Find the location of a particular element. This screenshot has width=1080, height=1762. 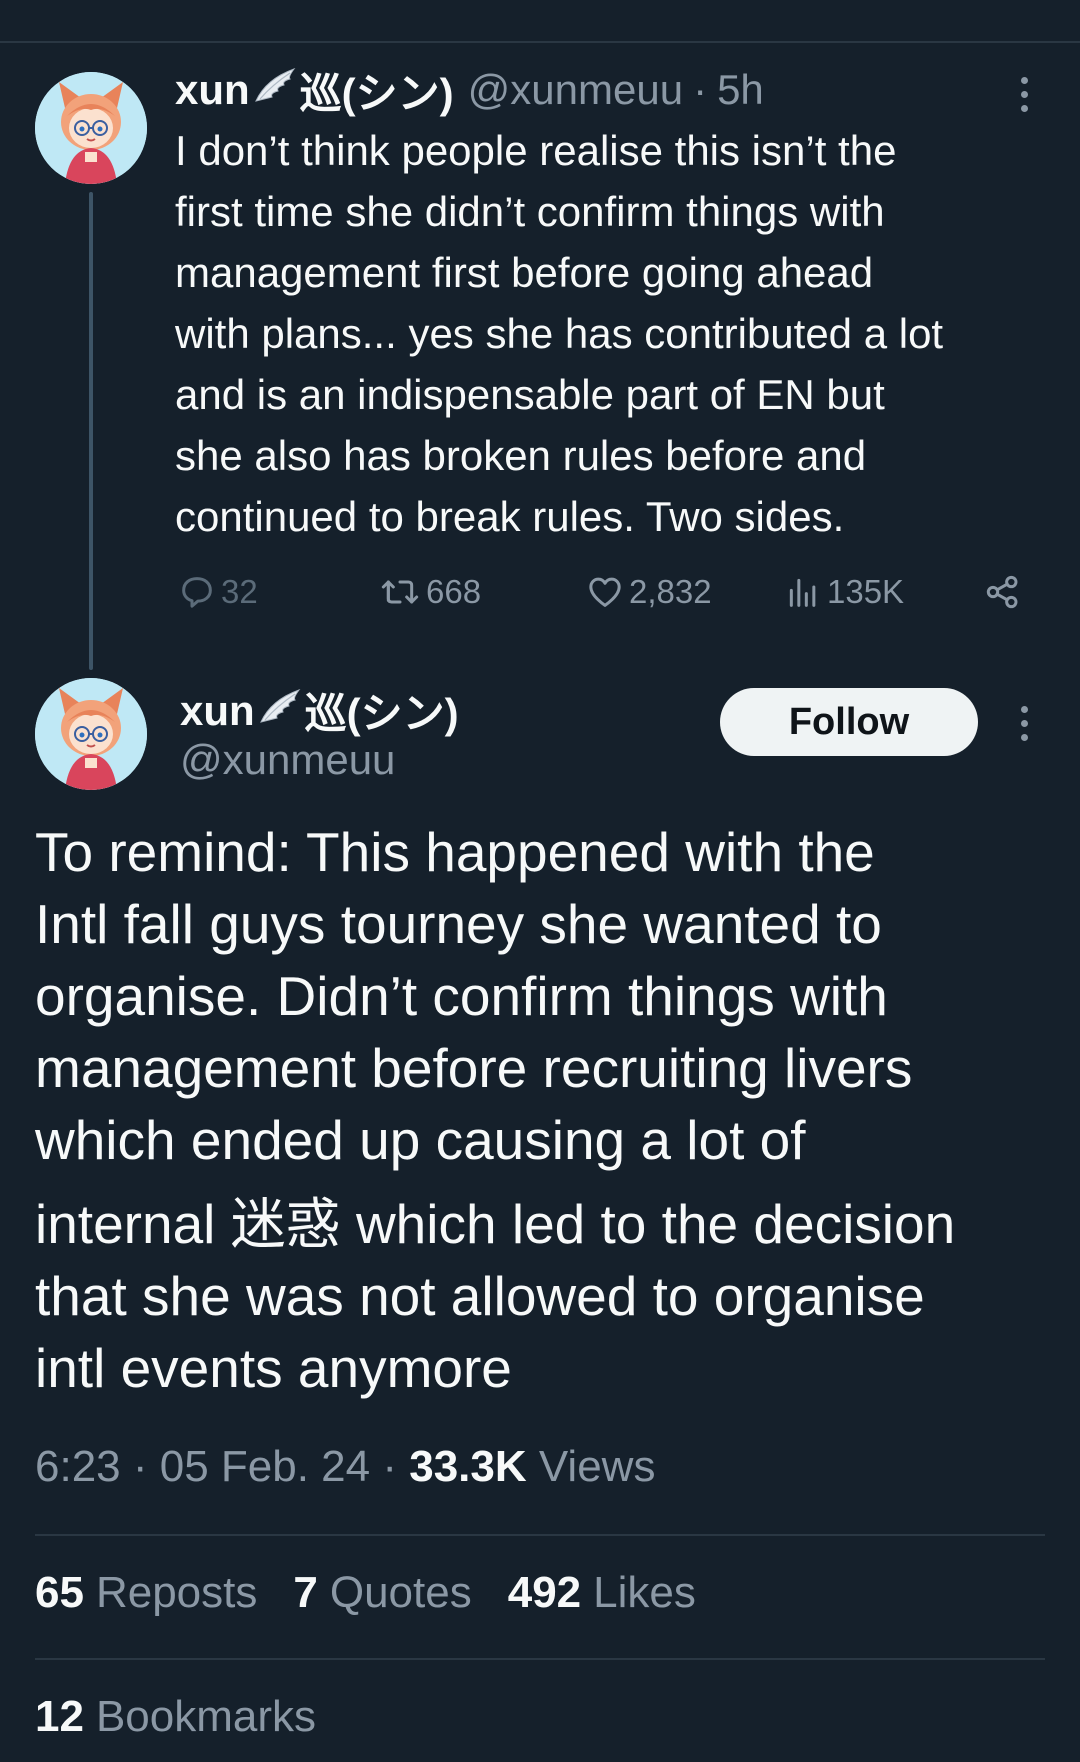

quotes-count: 7 is located at coordinates (305, 1592).